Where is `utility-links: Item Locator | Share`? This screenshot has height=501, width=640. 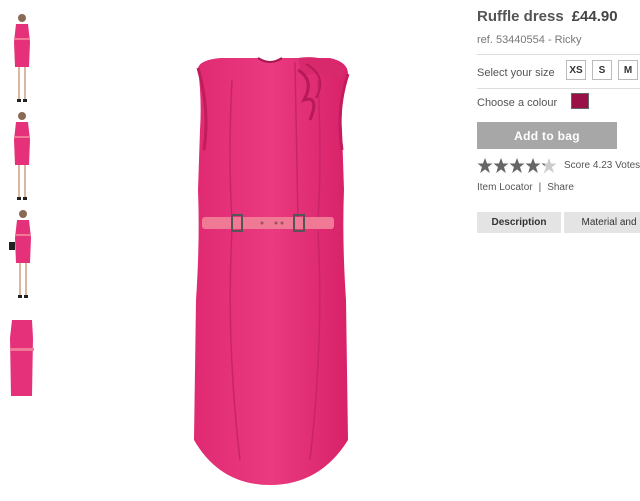 utility-links: Item Locator | Share is located at coordinates (525, 187).